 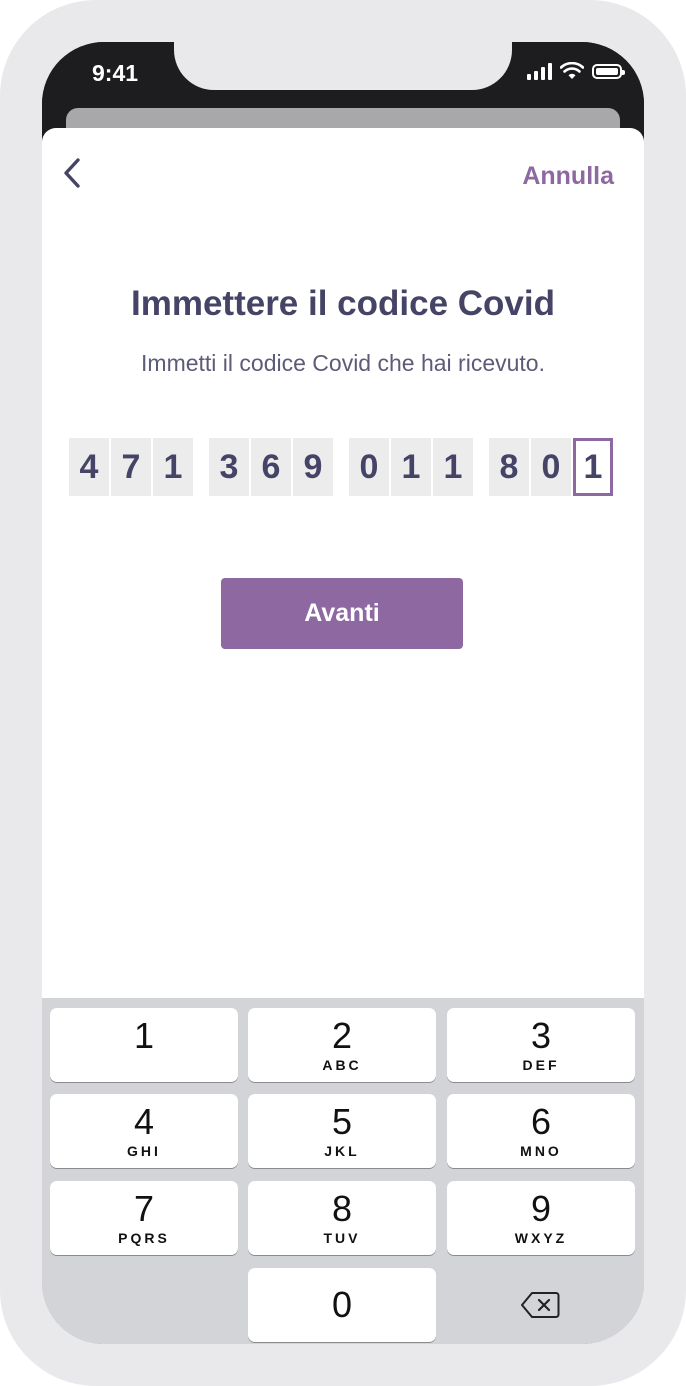 What do you see at coordinates (144, 1121) in the screenshot?
I see `key-number: 4` at bounding box center [144, 1121].